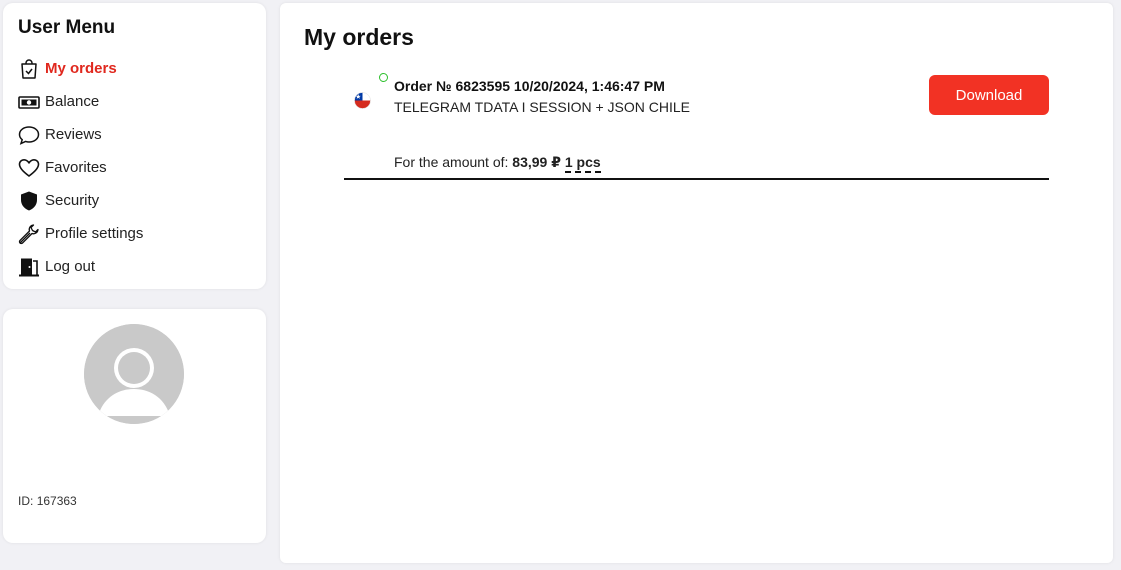  I want to click on amount-value: 83,99 ₽, so click(536, 162).